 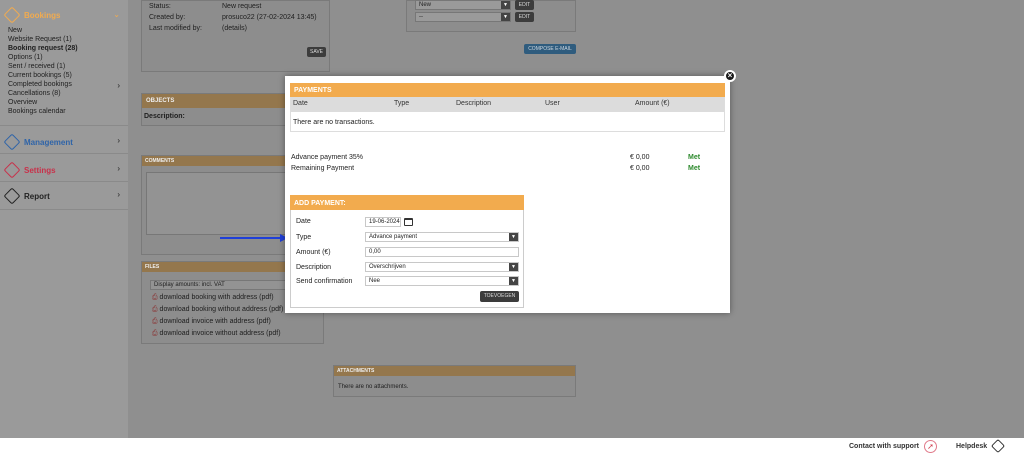 What do you see at coordinates (442, 281) in the screenshot?
I see `send-confirmation-select: Nee ▼` at bounding box center [442, 281].